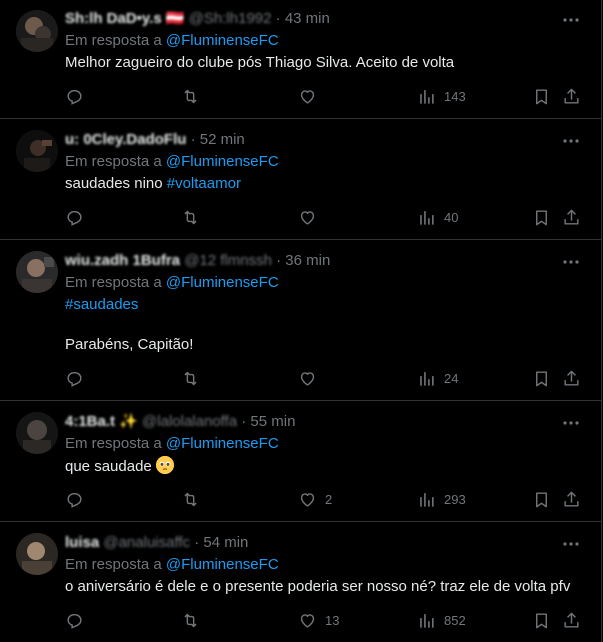 The height and width of the screenshot is (642, 603). I want to click on tweet-actions: 2 293, so click(325, 499).